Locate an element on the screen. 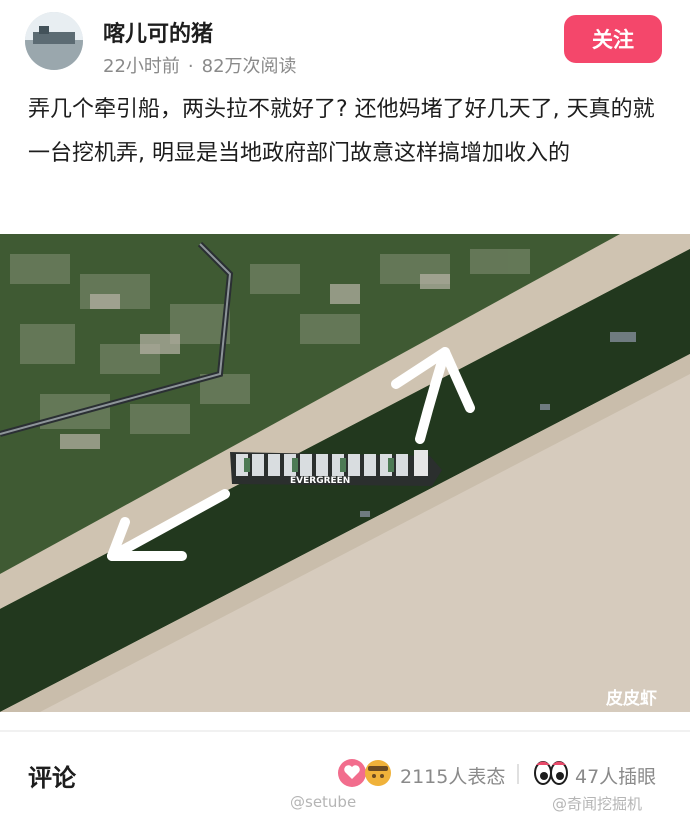 This screenshot has height=816, width=690. ship-label: EVERGREEN is located at coordinates (320, 481).